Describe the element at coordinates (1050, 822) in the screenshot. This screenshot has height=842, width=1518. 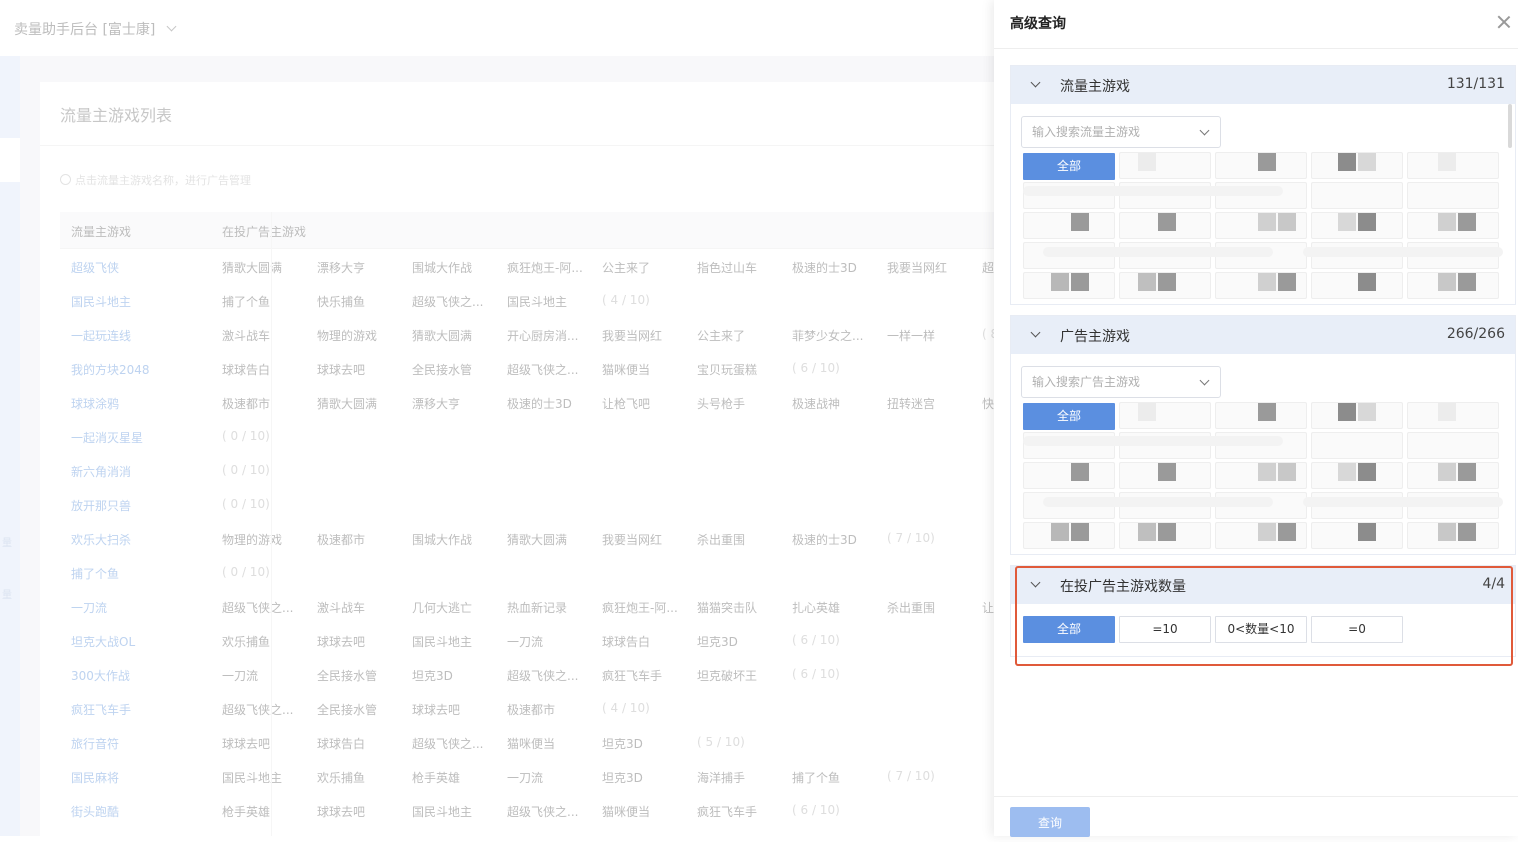
I see `query-button: 查询` at that location.